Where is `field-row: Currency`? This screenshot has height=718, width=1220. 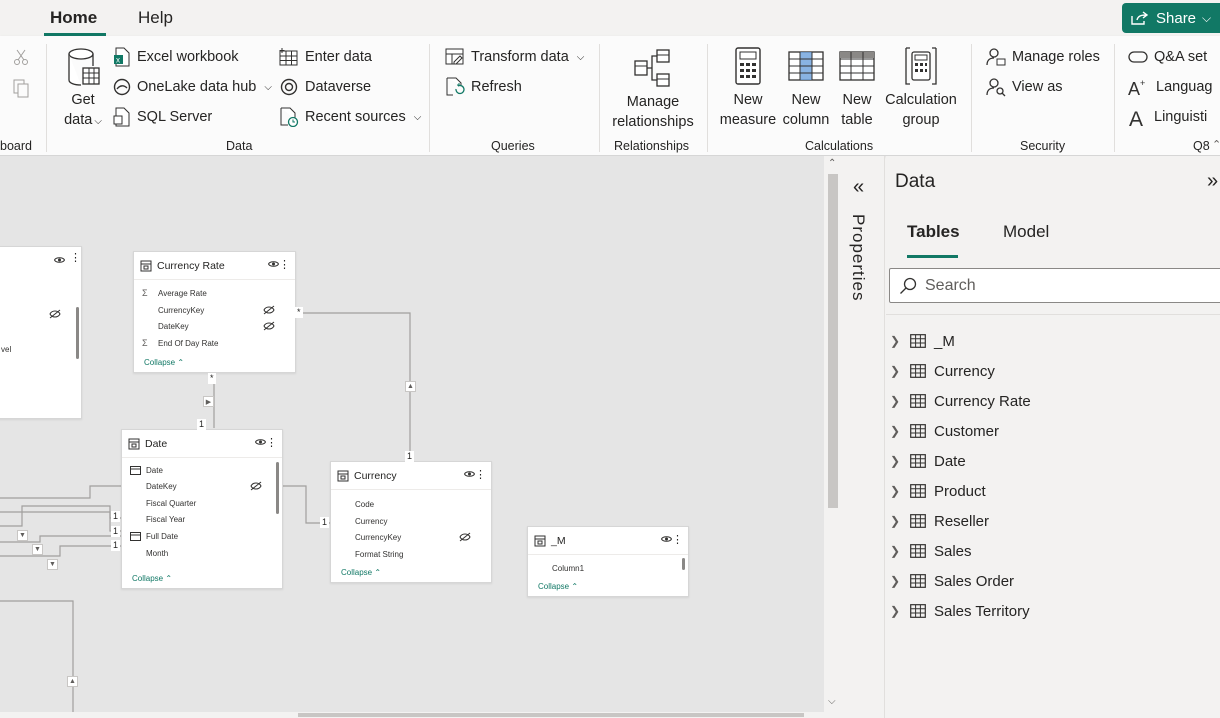
field-row: Currency is located at coordinates (411, 521).